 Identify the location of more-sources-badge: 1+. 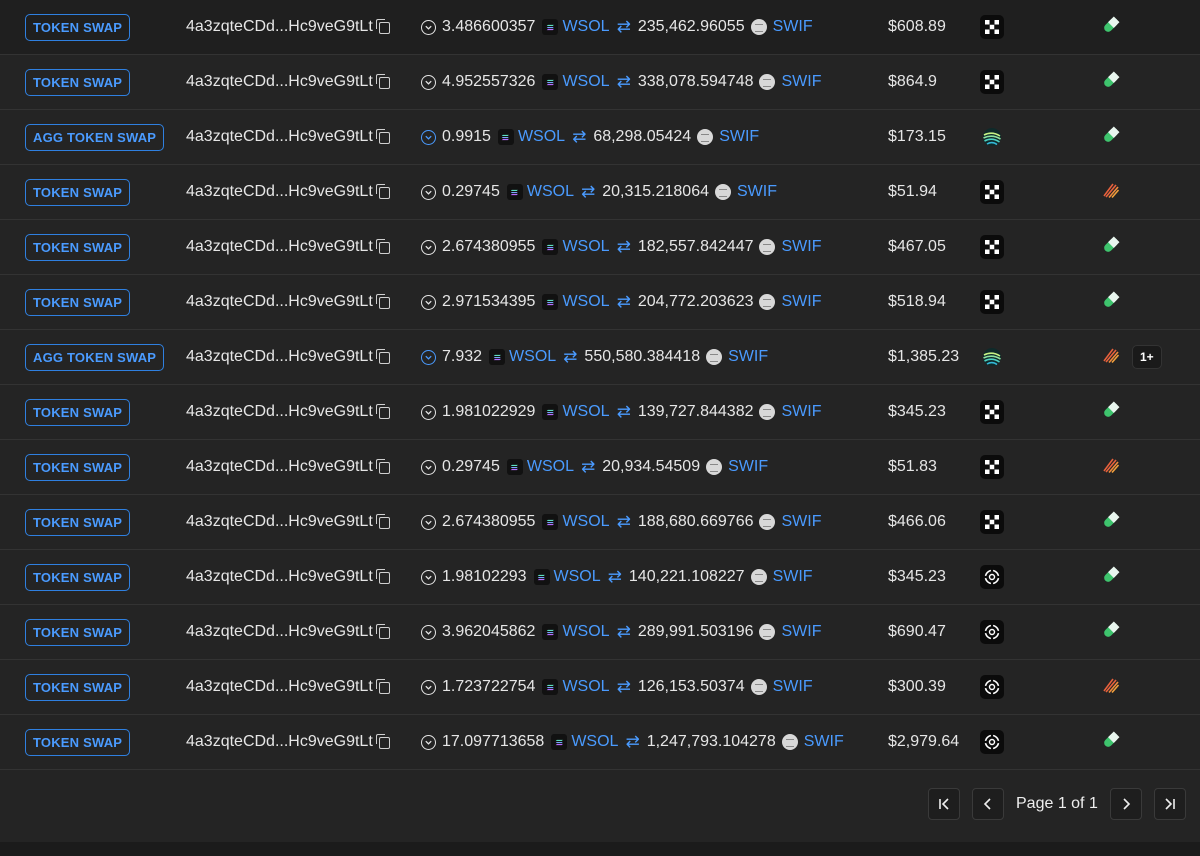
(1147, 357).